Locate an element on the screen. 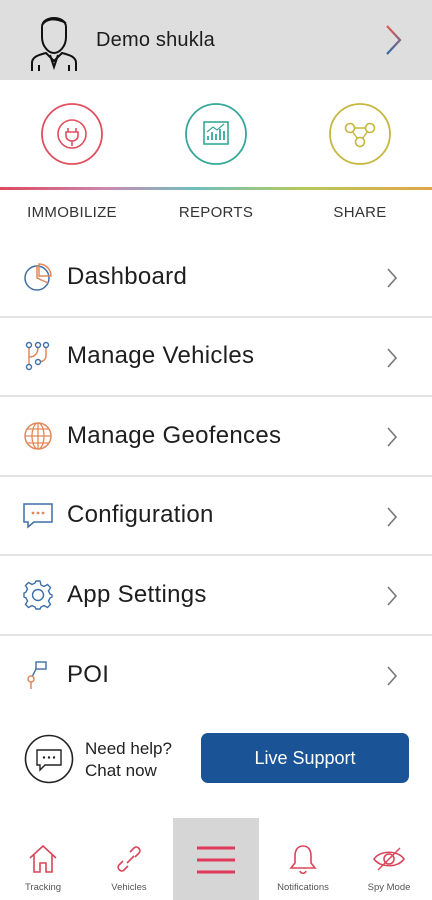 Image resolution: width=432 pixels, height=900 pixels. menu-label-manage-geofences: Manage Geofences is located at coordinates (174, 435).